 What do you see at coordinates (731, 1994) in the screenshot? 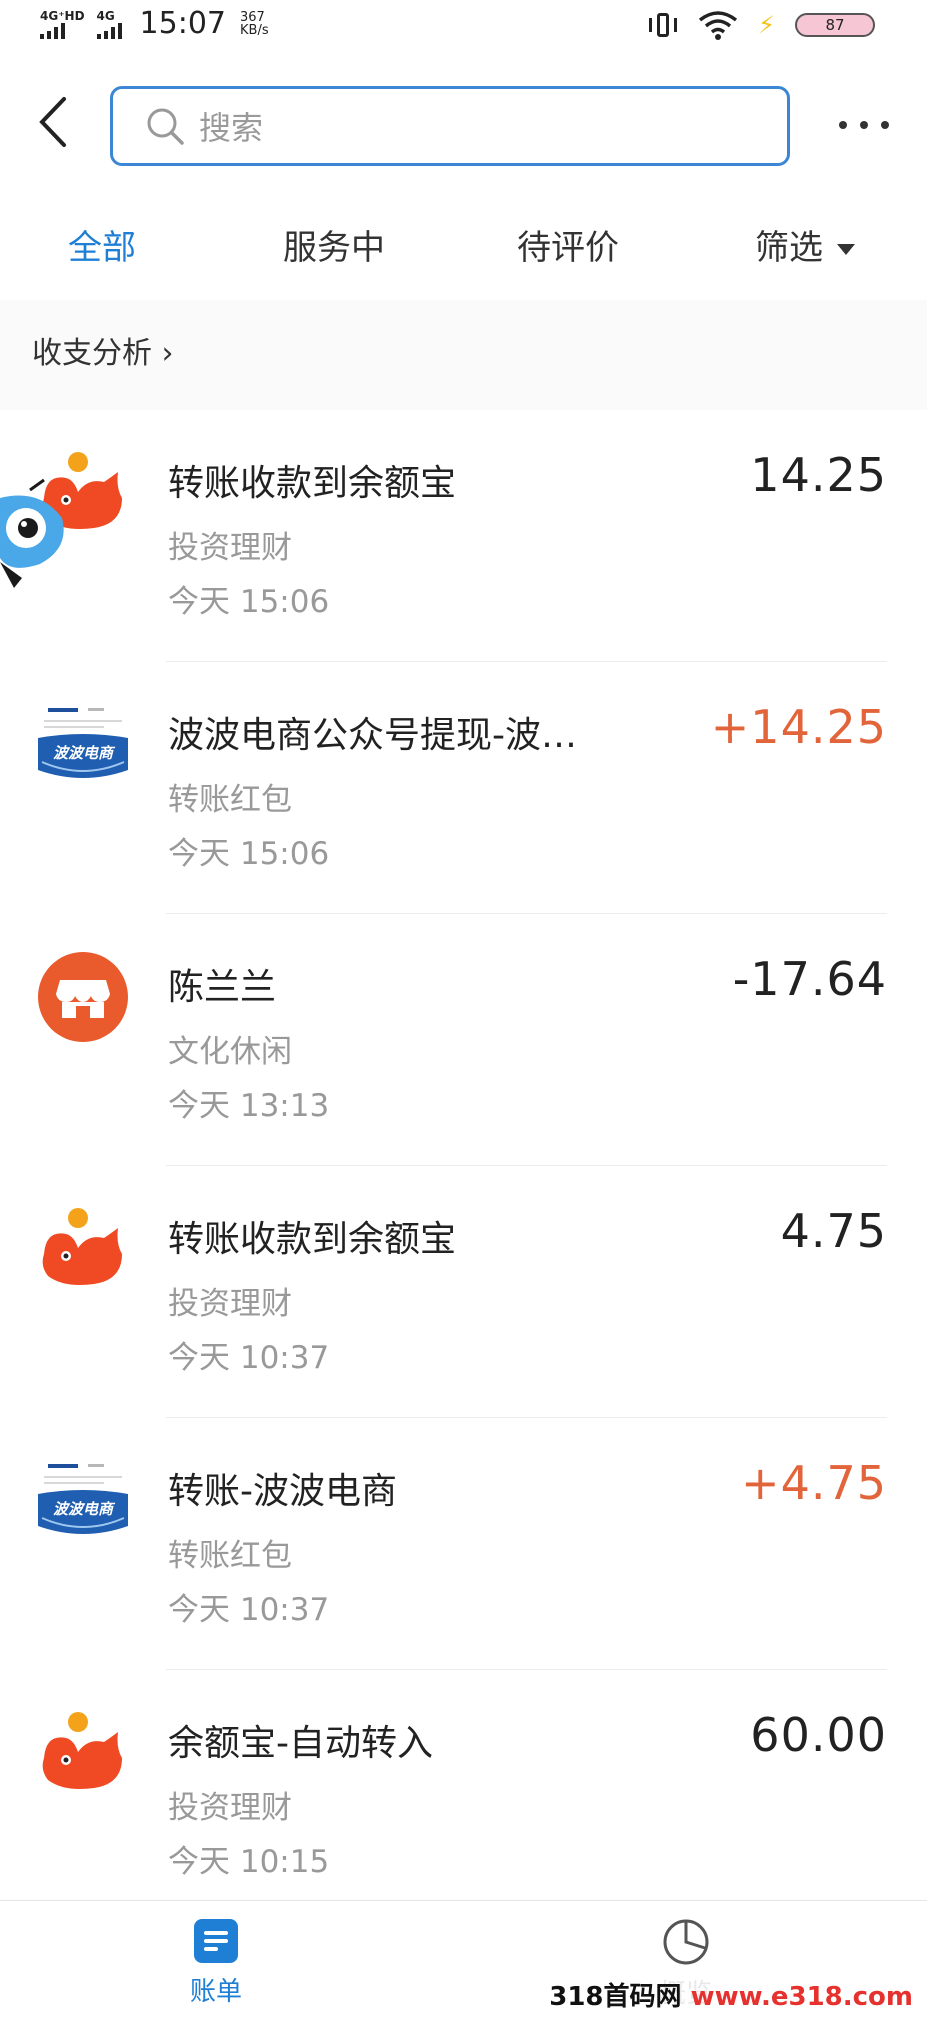
I see `site-watermark: 318首码网 www.e318.com` at bounding box center [731, 1994].